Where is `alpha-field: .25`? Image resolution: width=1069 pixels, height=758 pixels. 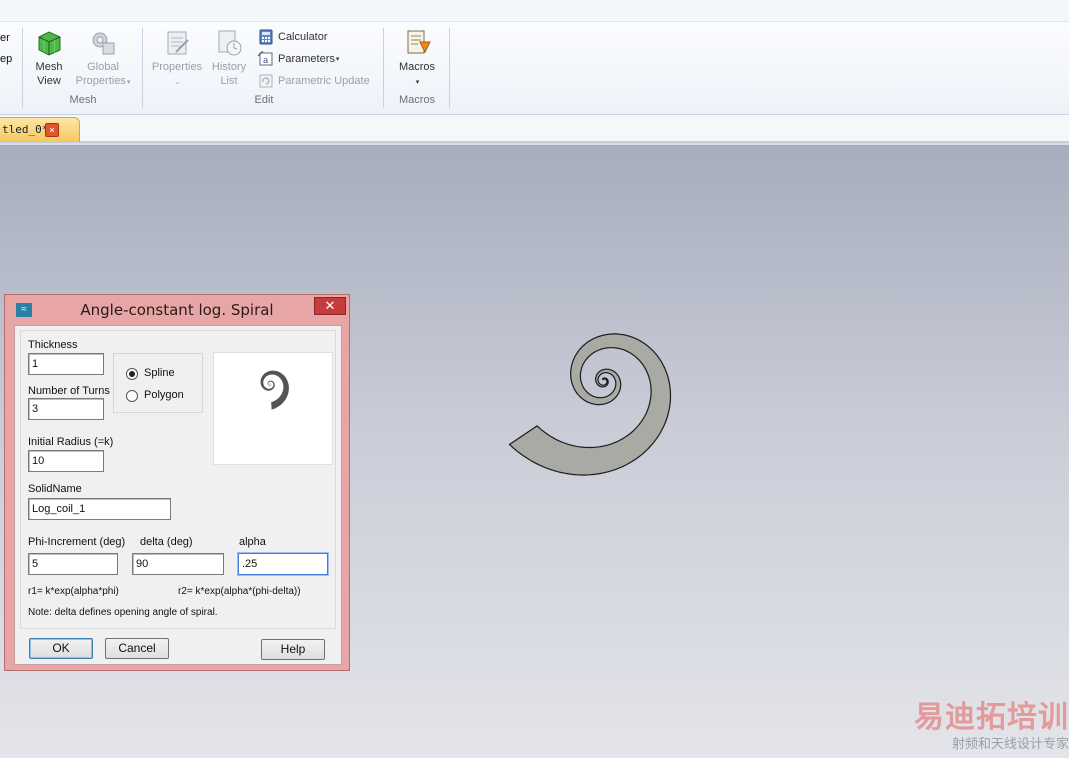
alpha-field: .25 is located at coordinates (283, 564).